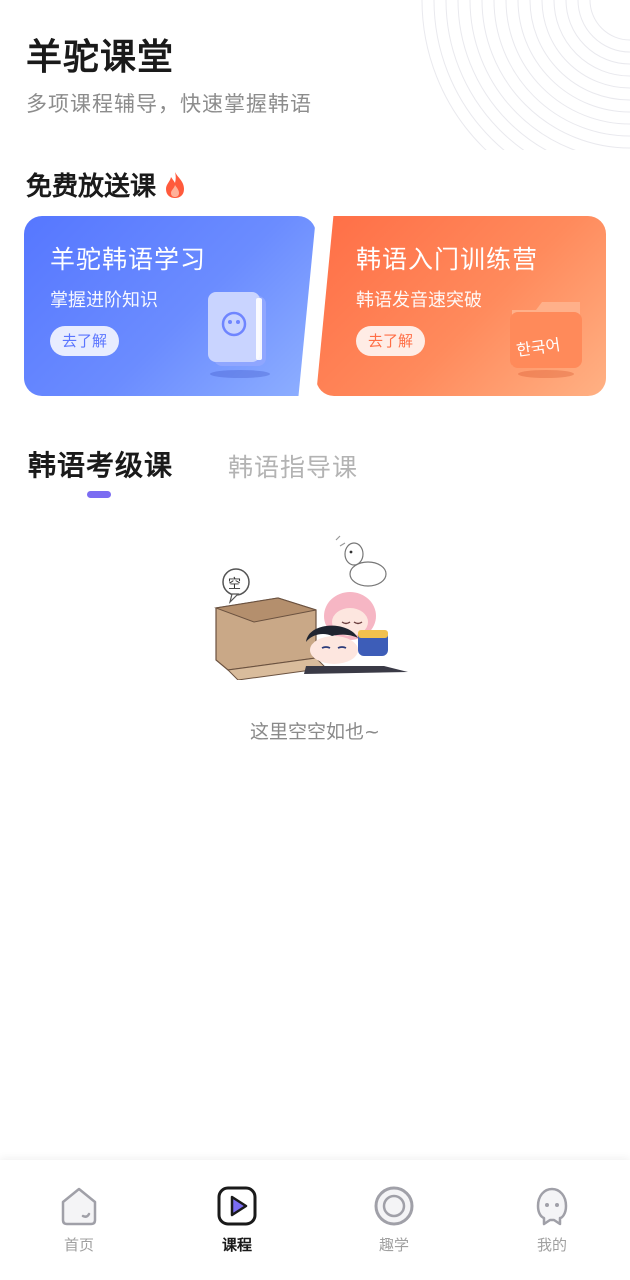 The image size is (630, 1280). Describe the element at coordinates (447, 259) in the screenshot. I see `card-title: 韩语入门训练营` at that location.